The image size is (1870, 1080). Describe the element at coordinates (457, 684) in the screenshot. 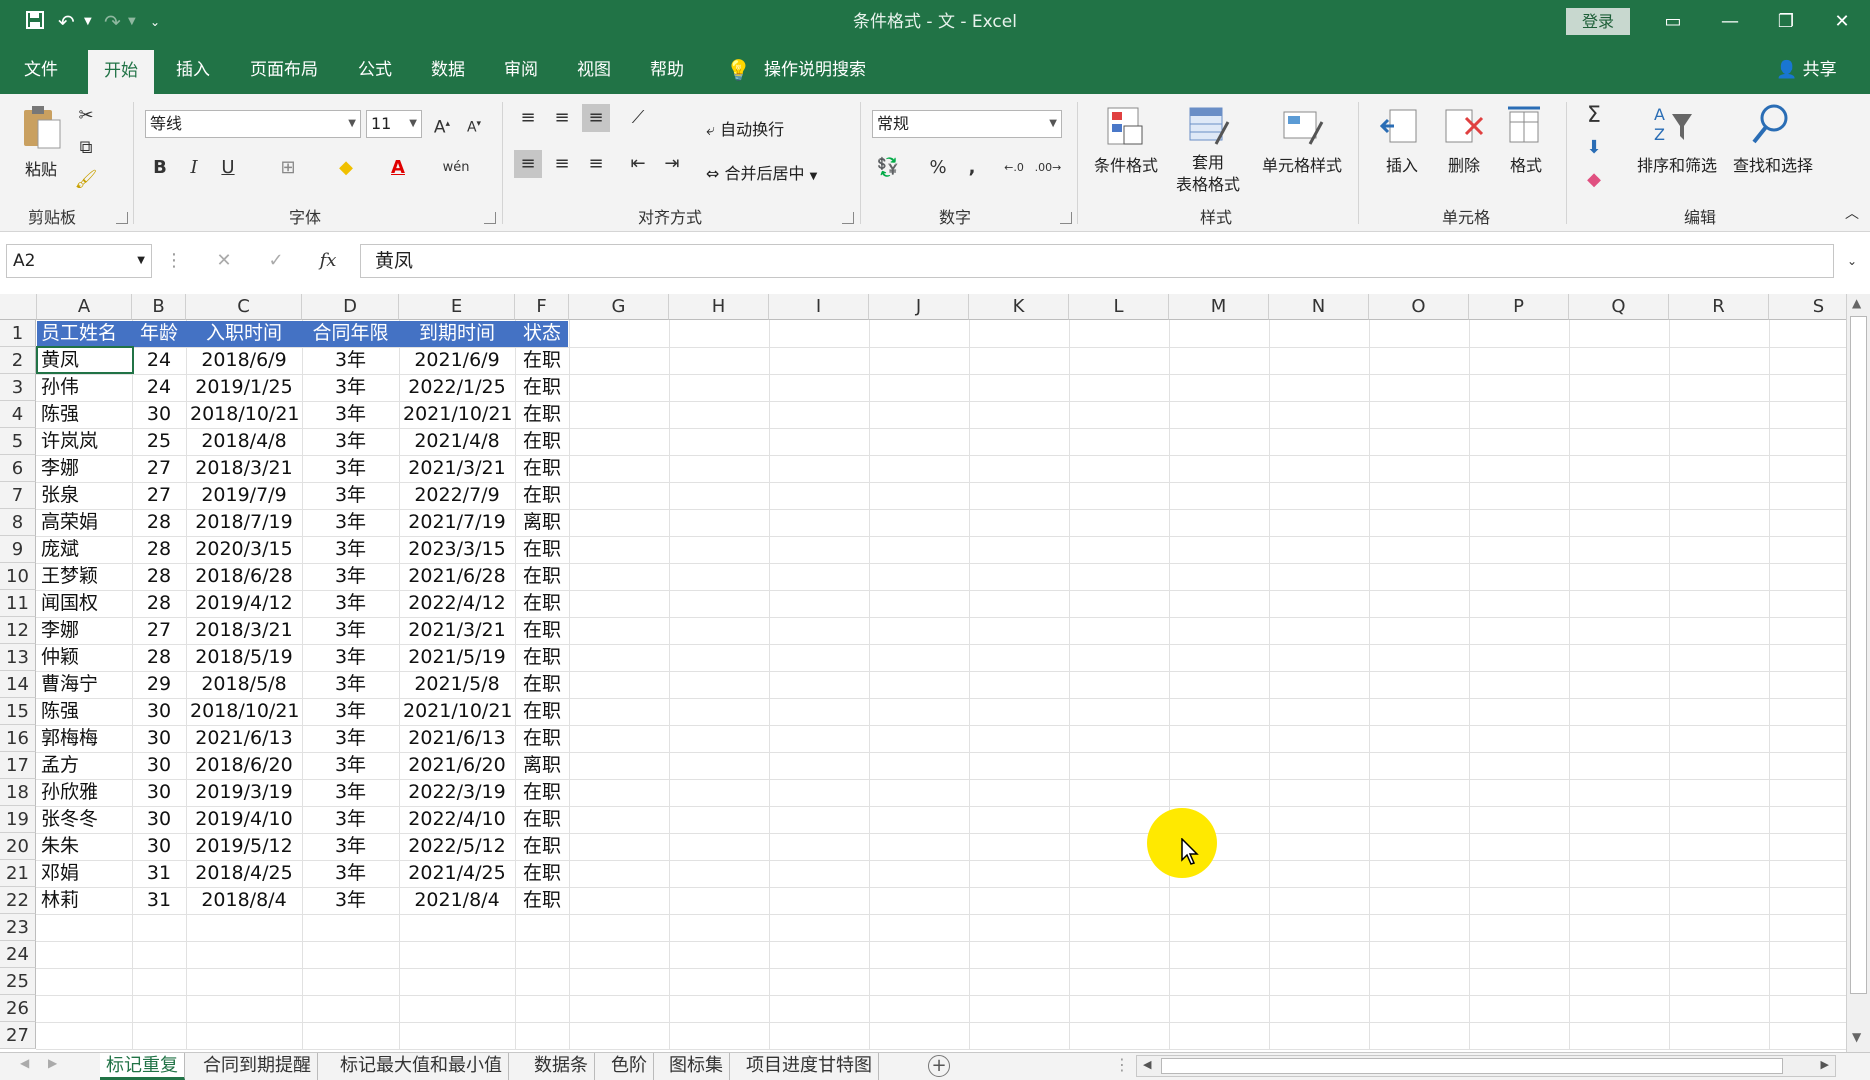

I see `table-cell: 2021/5/8` at that location.